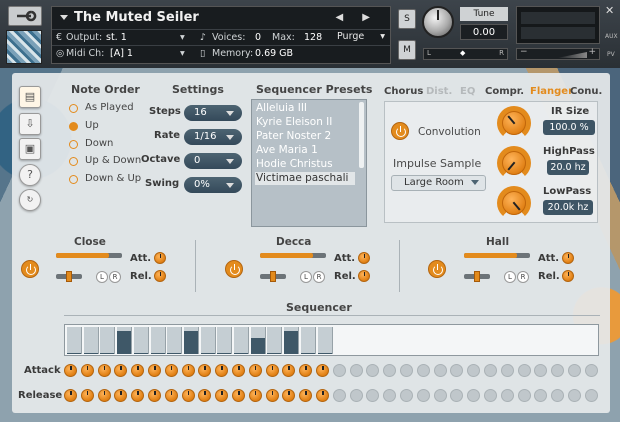 Image resolution: width=620 pixels, height=422 pixels. Describe the element at coordinates (136, 17) in the screenshot. I see `instrument-name: The Muted Seiler` at that location.